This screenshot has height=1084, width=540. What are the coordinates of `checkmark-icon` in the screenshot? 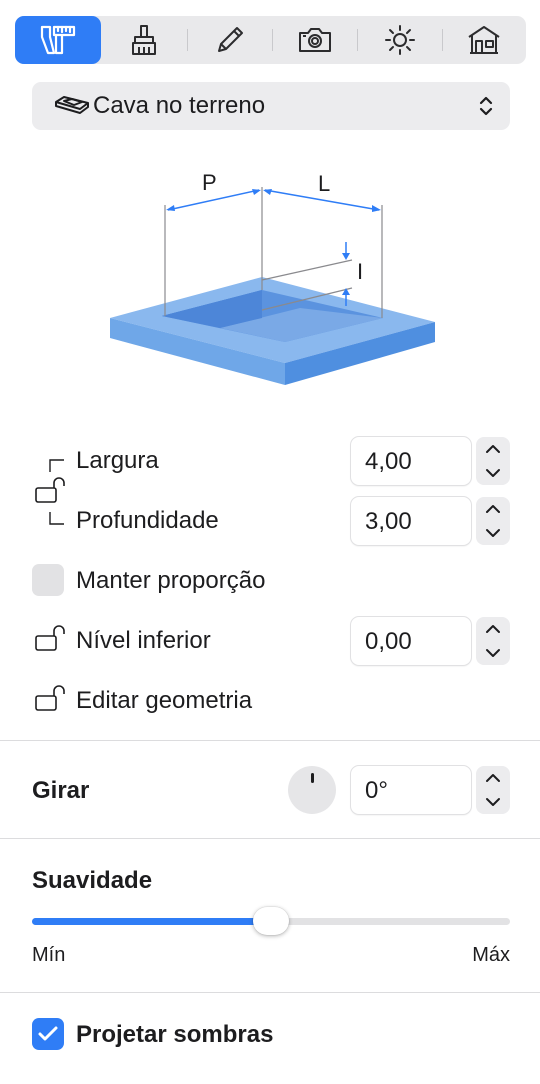 It's located at (48, 1033).